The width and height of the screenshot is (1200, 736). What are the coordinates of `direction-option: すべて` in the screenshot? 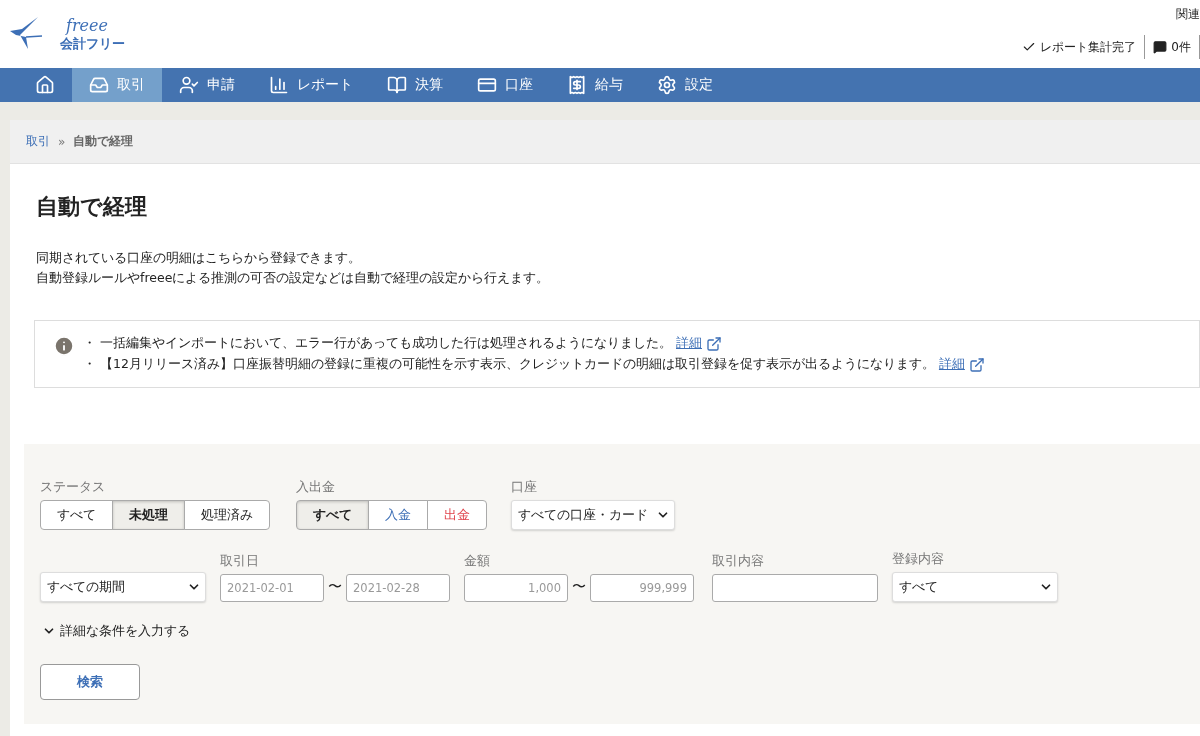 It's located at (332, 515).